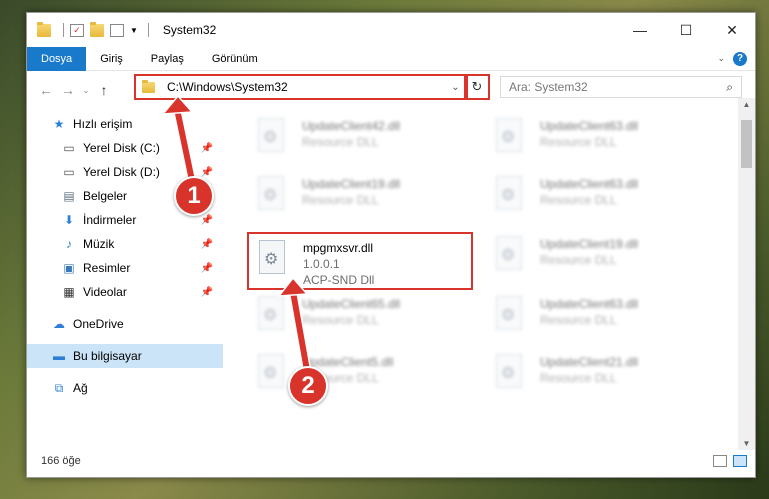 Image resolution: width=769 pixels, height=499 pixels. Describe the element at coordinates (59, 124) in the screenshot. I see `star-icon: ★` at that location.